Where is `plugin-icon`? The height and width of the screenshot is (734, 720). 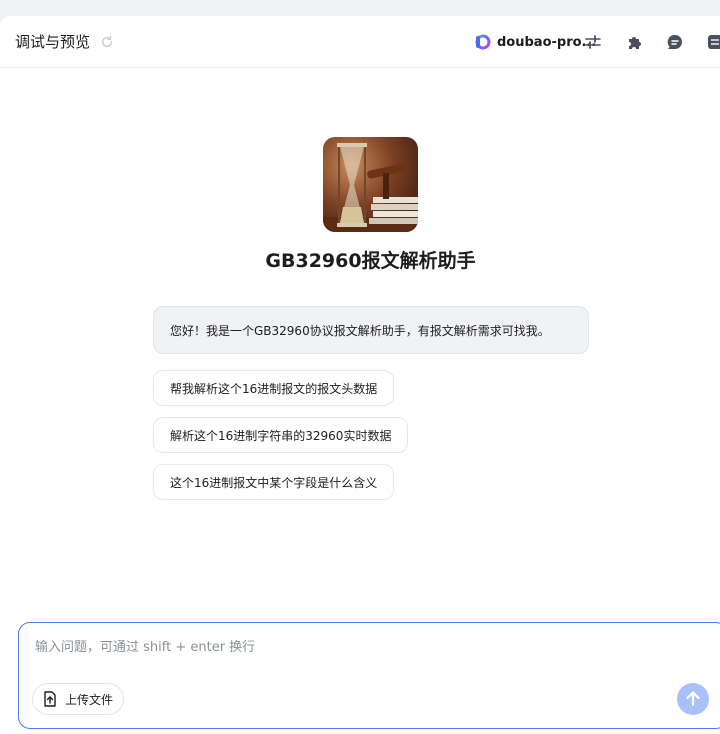
plugin-icon is located at coordinates (635, 42).